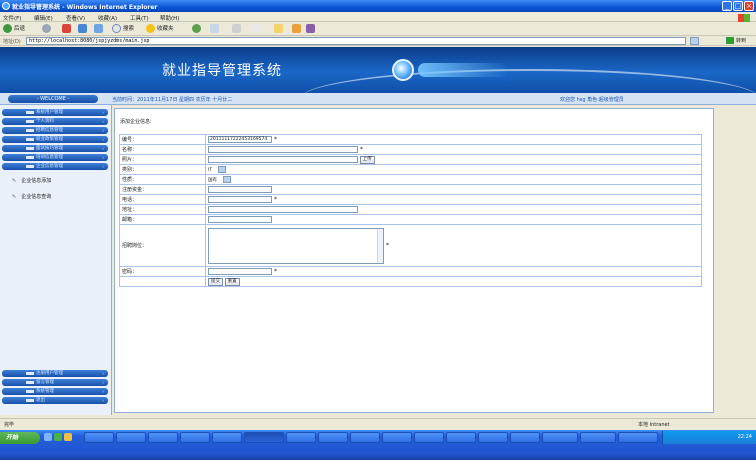  Describe the element at coordinates (215, 281) in the screenshot. I see `submit-button: 提交` at that location.